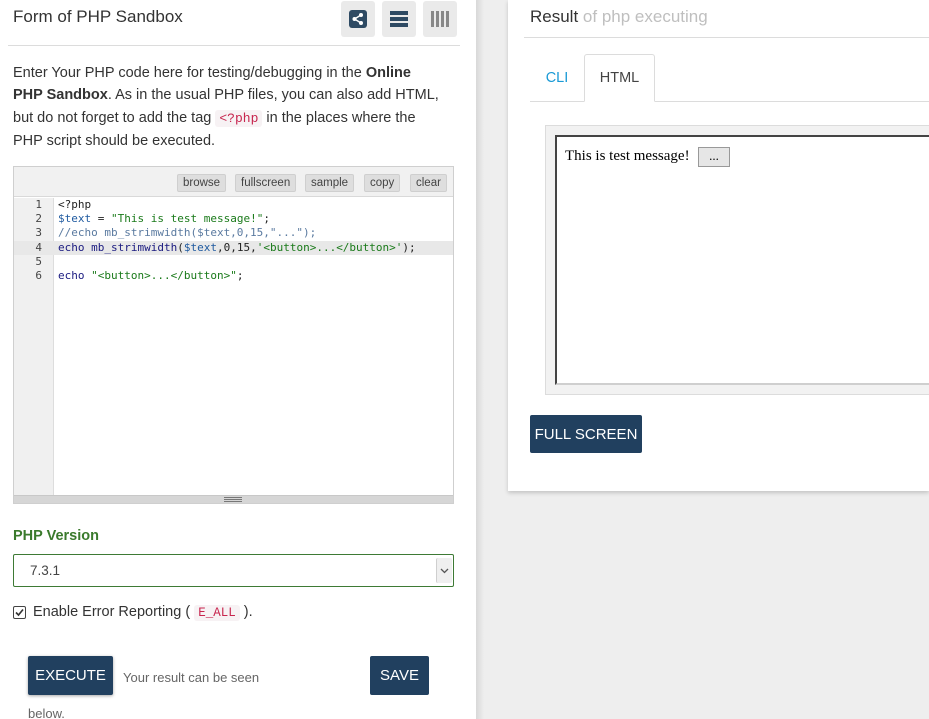 The height and width of the screenshot is (719, 929). What do you see at coordinates (75, 204) in the screenshot?
I see `code-line-text: <?php` at bounding box center [75, 204].